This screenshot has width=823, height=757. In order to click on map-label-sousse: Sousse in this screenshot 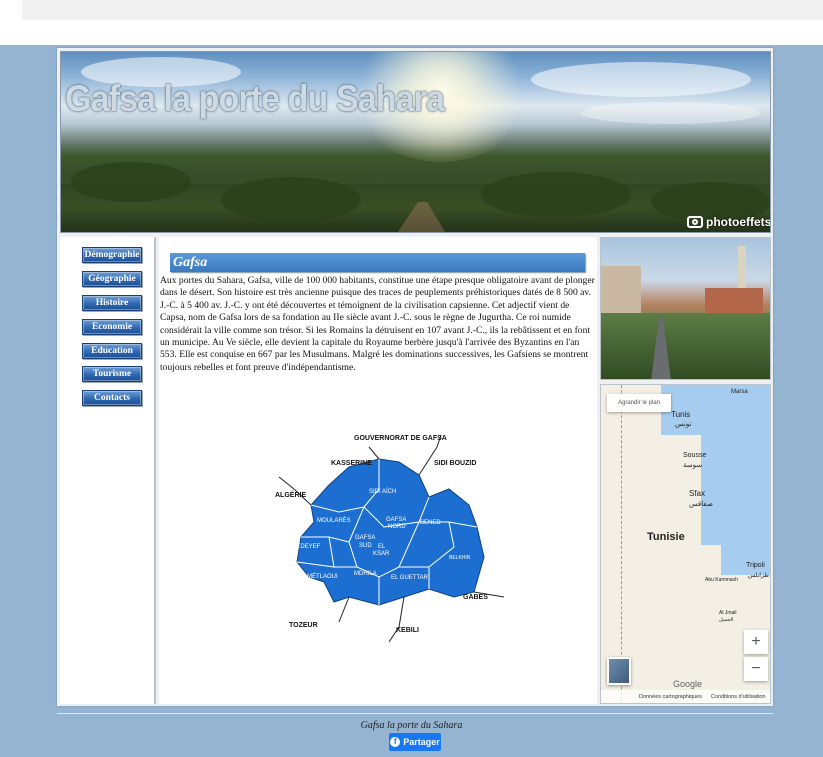, I will do `click(695, 455)`.